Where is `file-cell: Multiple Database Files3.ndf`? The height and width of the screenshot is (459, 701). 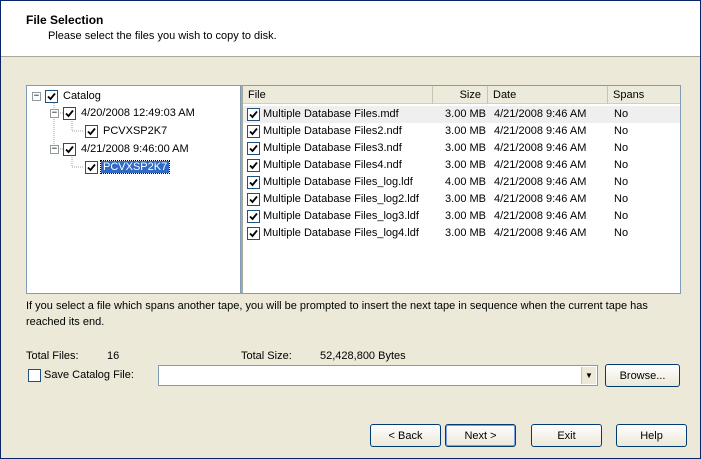 file-cell: Multiple Database Files3.ndf is located at coordinates (338, 148).